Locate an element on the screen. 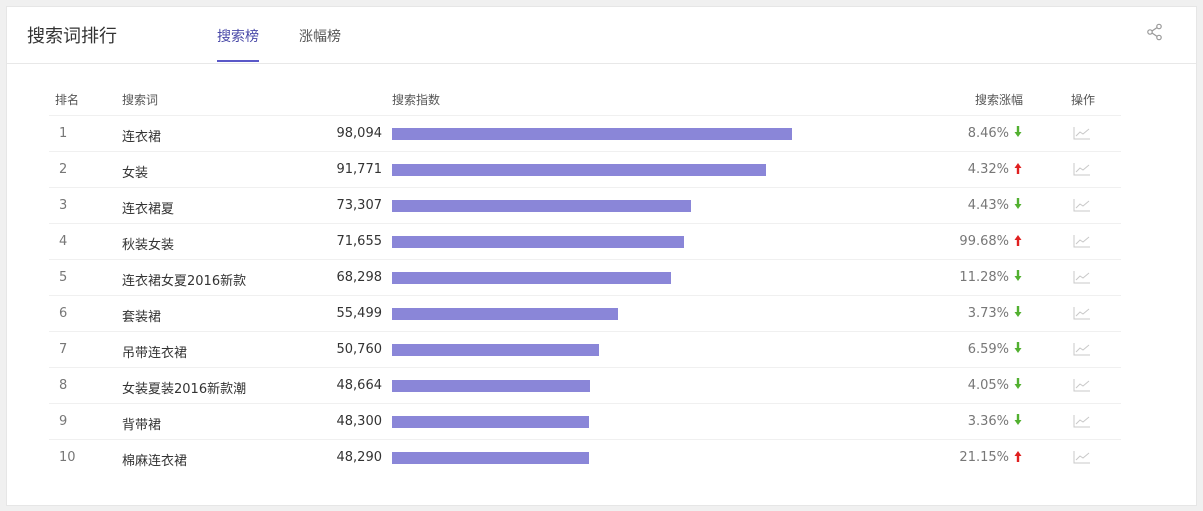 The width and height of the screenshot is (1203, 511). search-index-value: 48,664 is located at coordinates (359, 385).